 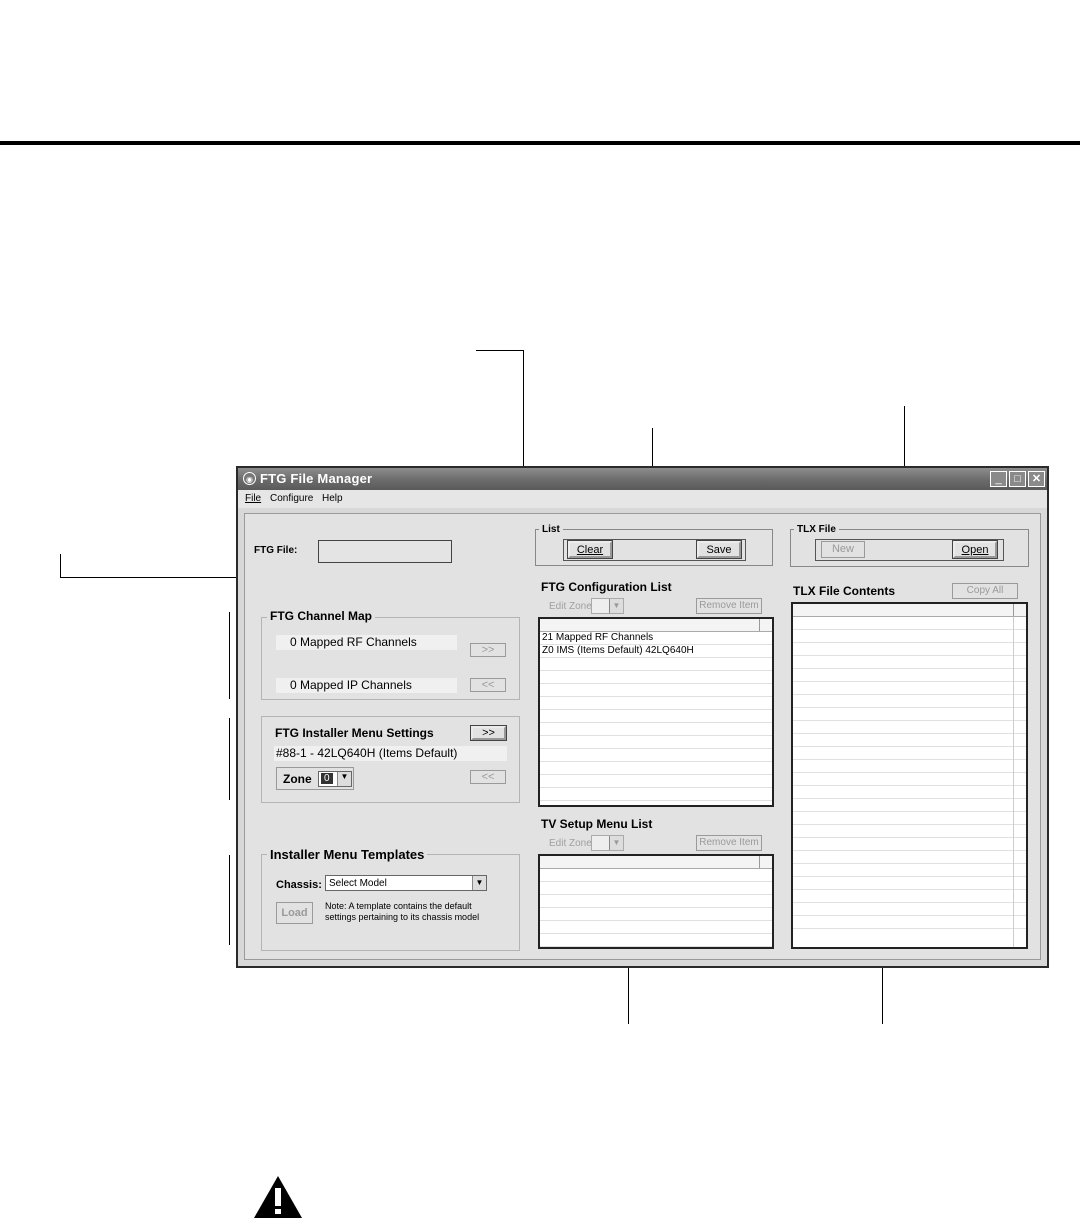 I want to click on tv-setup-listbox, so click(x=656, y=901).